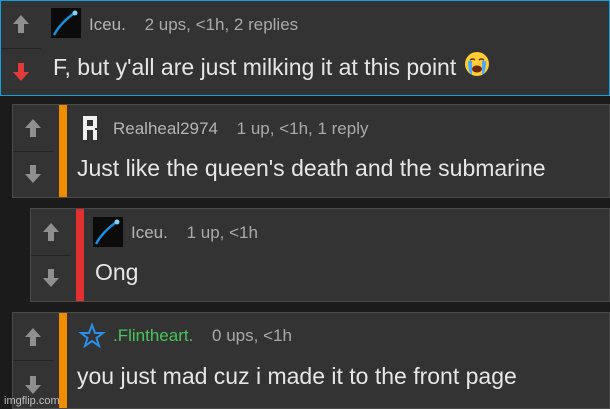 The image size is (610, 409). What do you see at coordinates (222, 232) in the screenshot?
I see `comment-stats: 1 up, <1h` at bounding box center [222, 232].